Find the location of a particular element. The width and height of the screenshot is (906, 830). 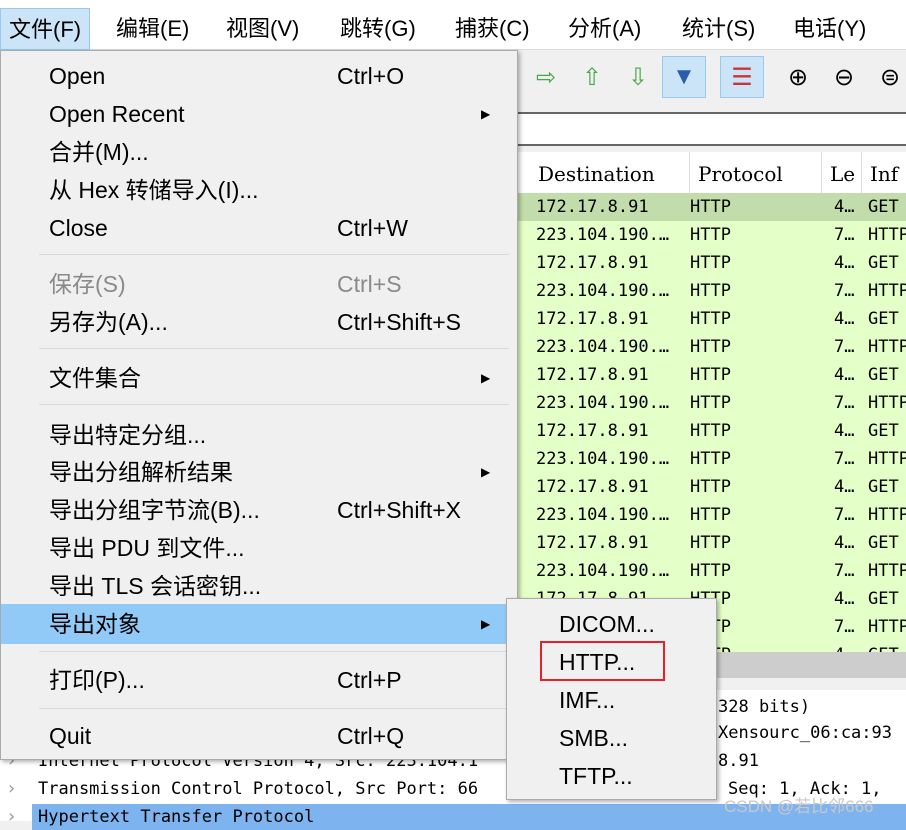

autoscroll-icon: ▼ is located at coordinates (684, 77).